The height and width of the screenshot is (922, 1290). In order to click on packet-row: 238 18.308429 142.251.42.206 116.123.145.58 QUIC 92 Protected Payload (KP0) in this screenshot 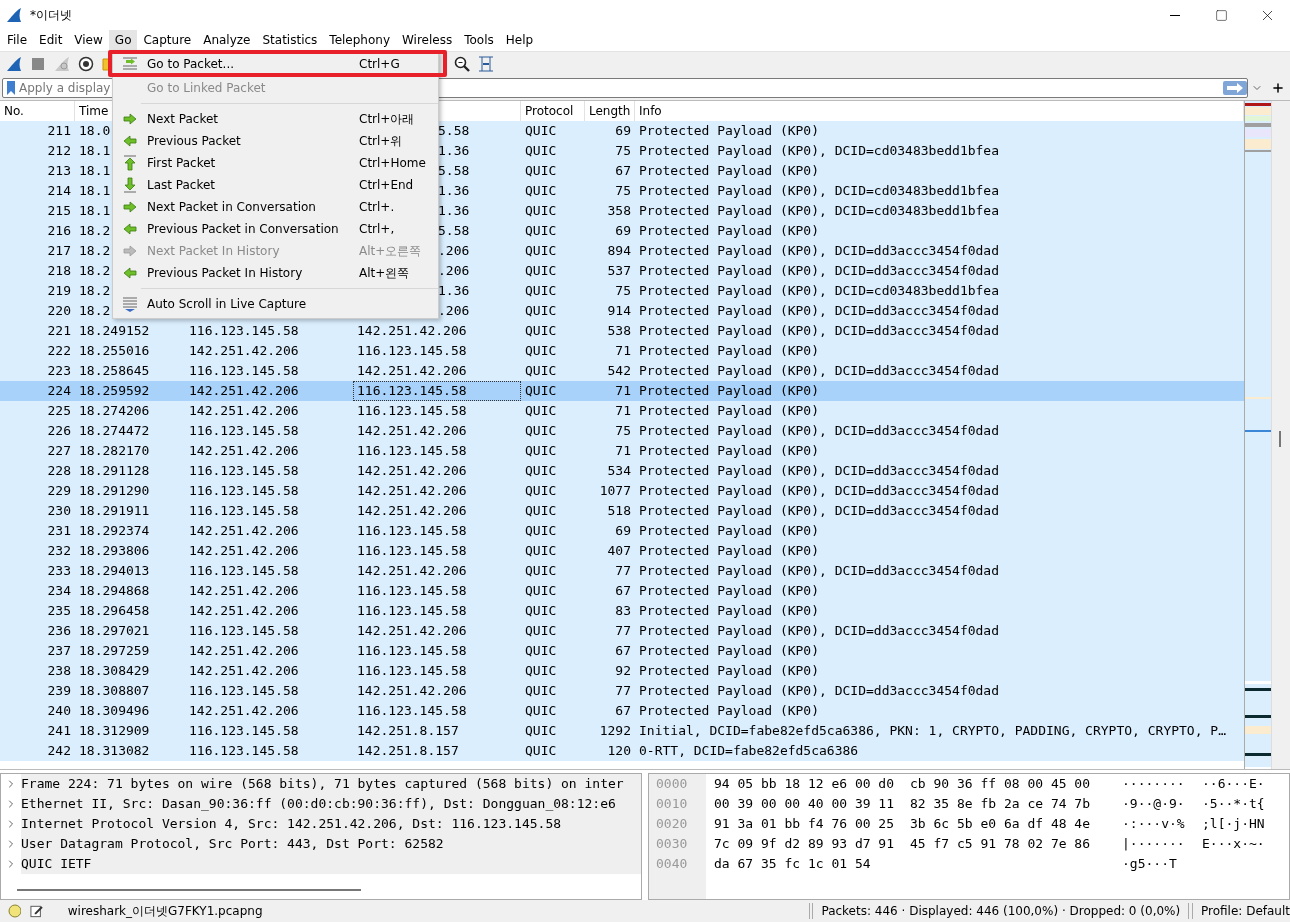, I will do `click(622, 670)`.